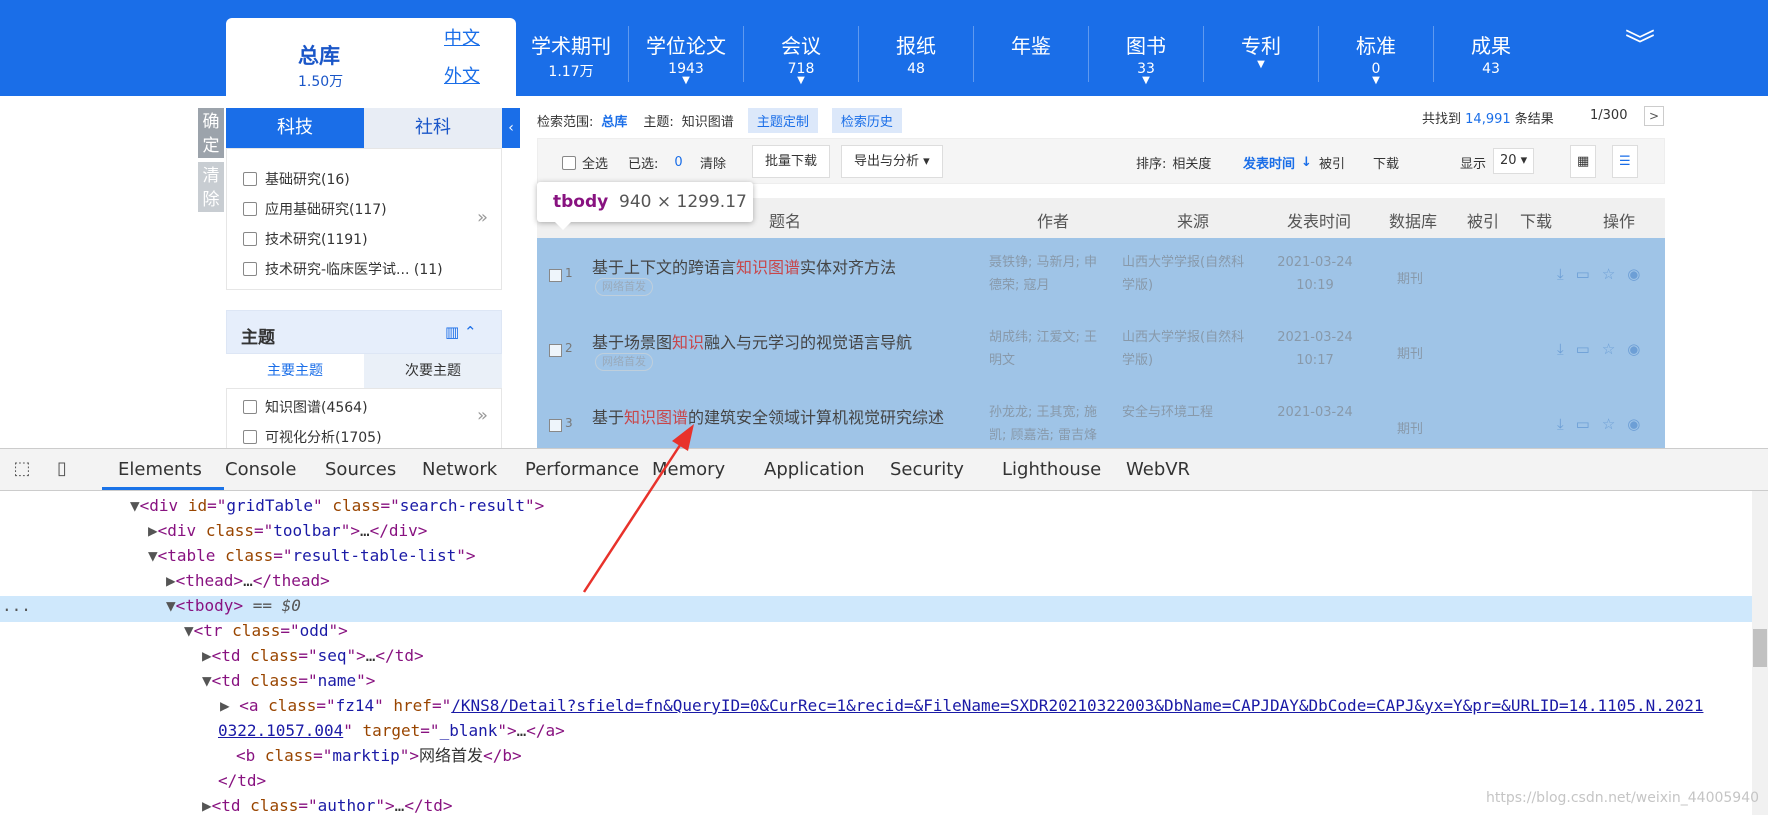 The width and height of the screenshot is (1768, 819). I want to click on category-item: 技术研究(1191), so click(305, 239).